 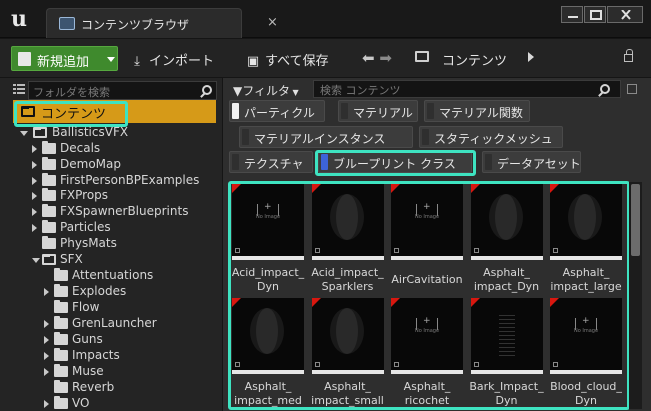 What do you see at coordinates (96, 355) in the screenshot?
I see `tree-item-label: Impacts` at bounding box center [96, 355].